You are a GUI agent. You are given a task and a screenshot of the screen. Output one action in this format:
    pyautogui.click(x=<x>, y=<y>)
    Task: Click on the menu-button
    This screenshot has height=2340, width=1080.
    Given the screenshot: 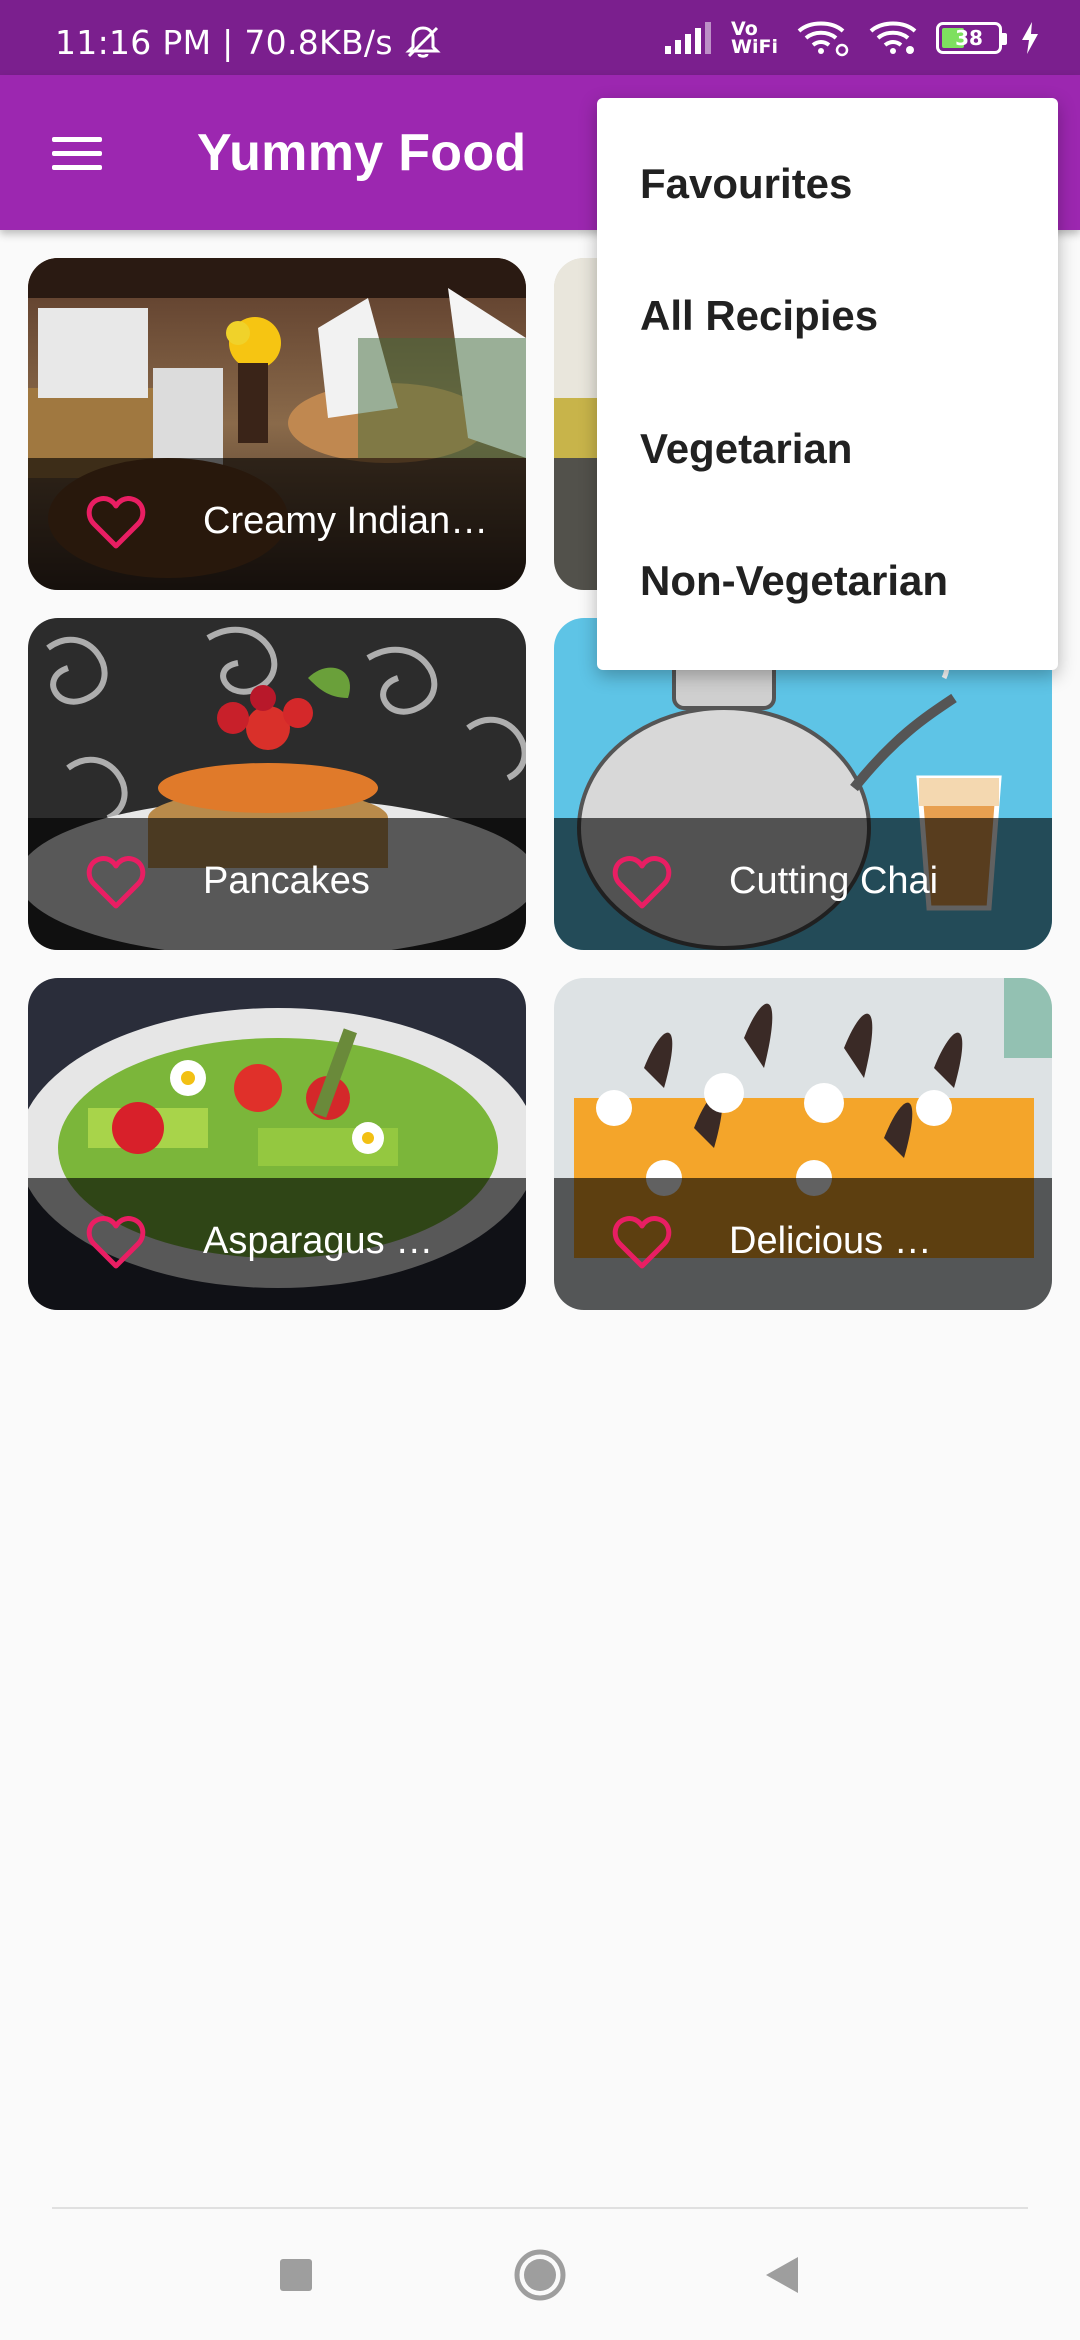 What is the action you would take?
    pyautogui.click(x=78, y=153)
    